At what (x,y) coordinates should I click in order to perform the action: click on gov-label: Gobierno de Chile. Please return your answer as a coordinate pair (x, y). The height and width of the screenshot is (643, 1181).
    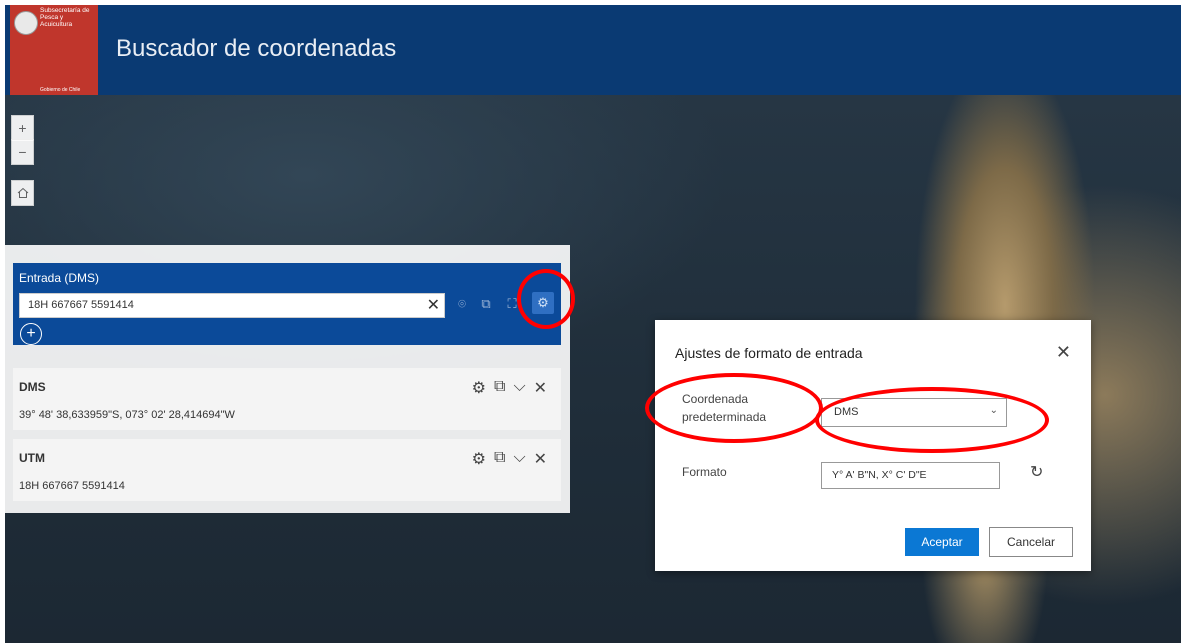
    Looking at the image, I should click on (60, 90).